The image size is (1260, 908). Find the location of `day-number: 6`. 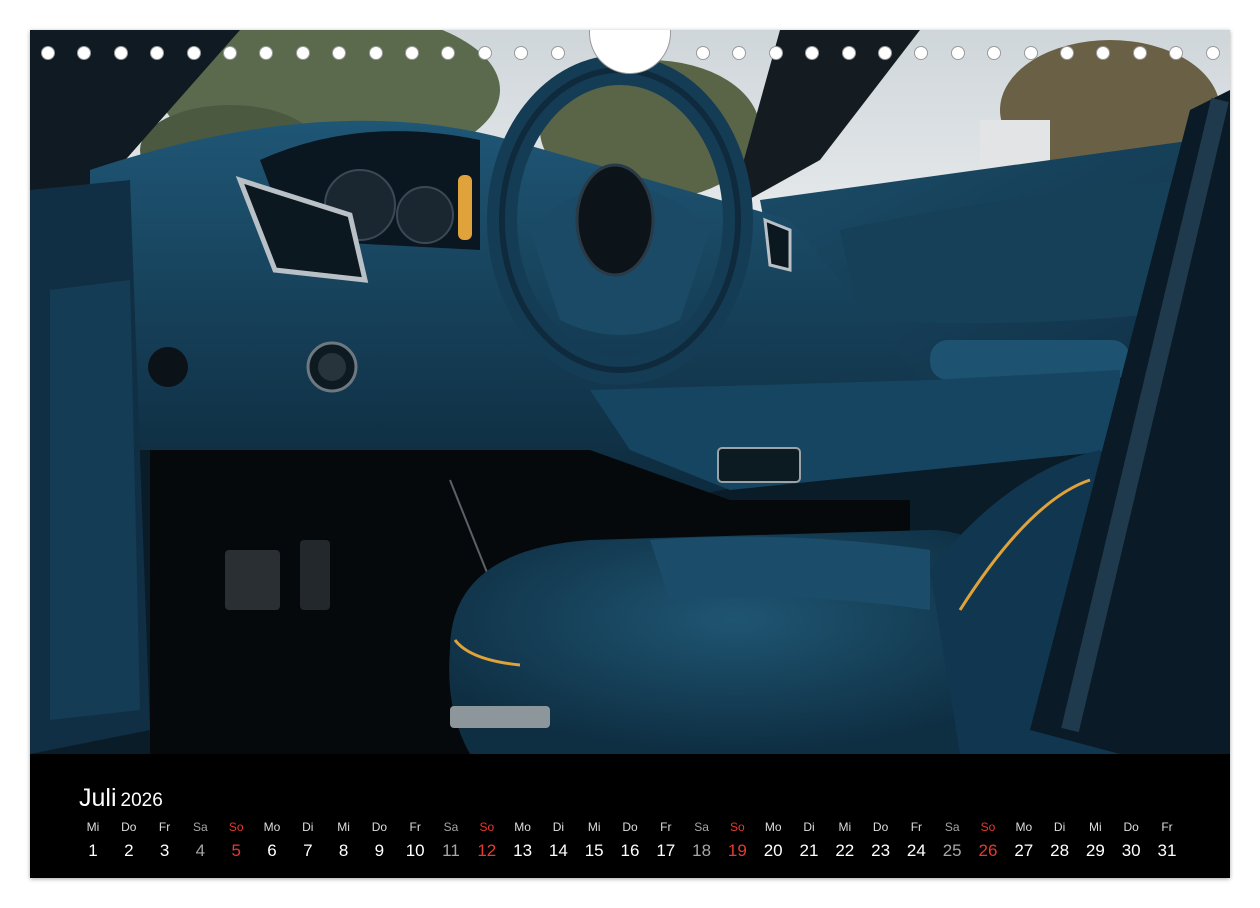

day-number: 6 is located at coordinates (272, 850).